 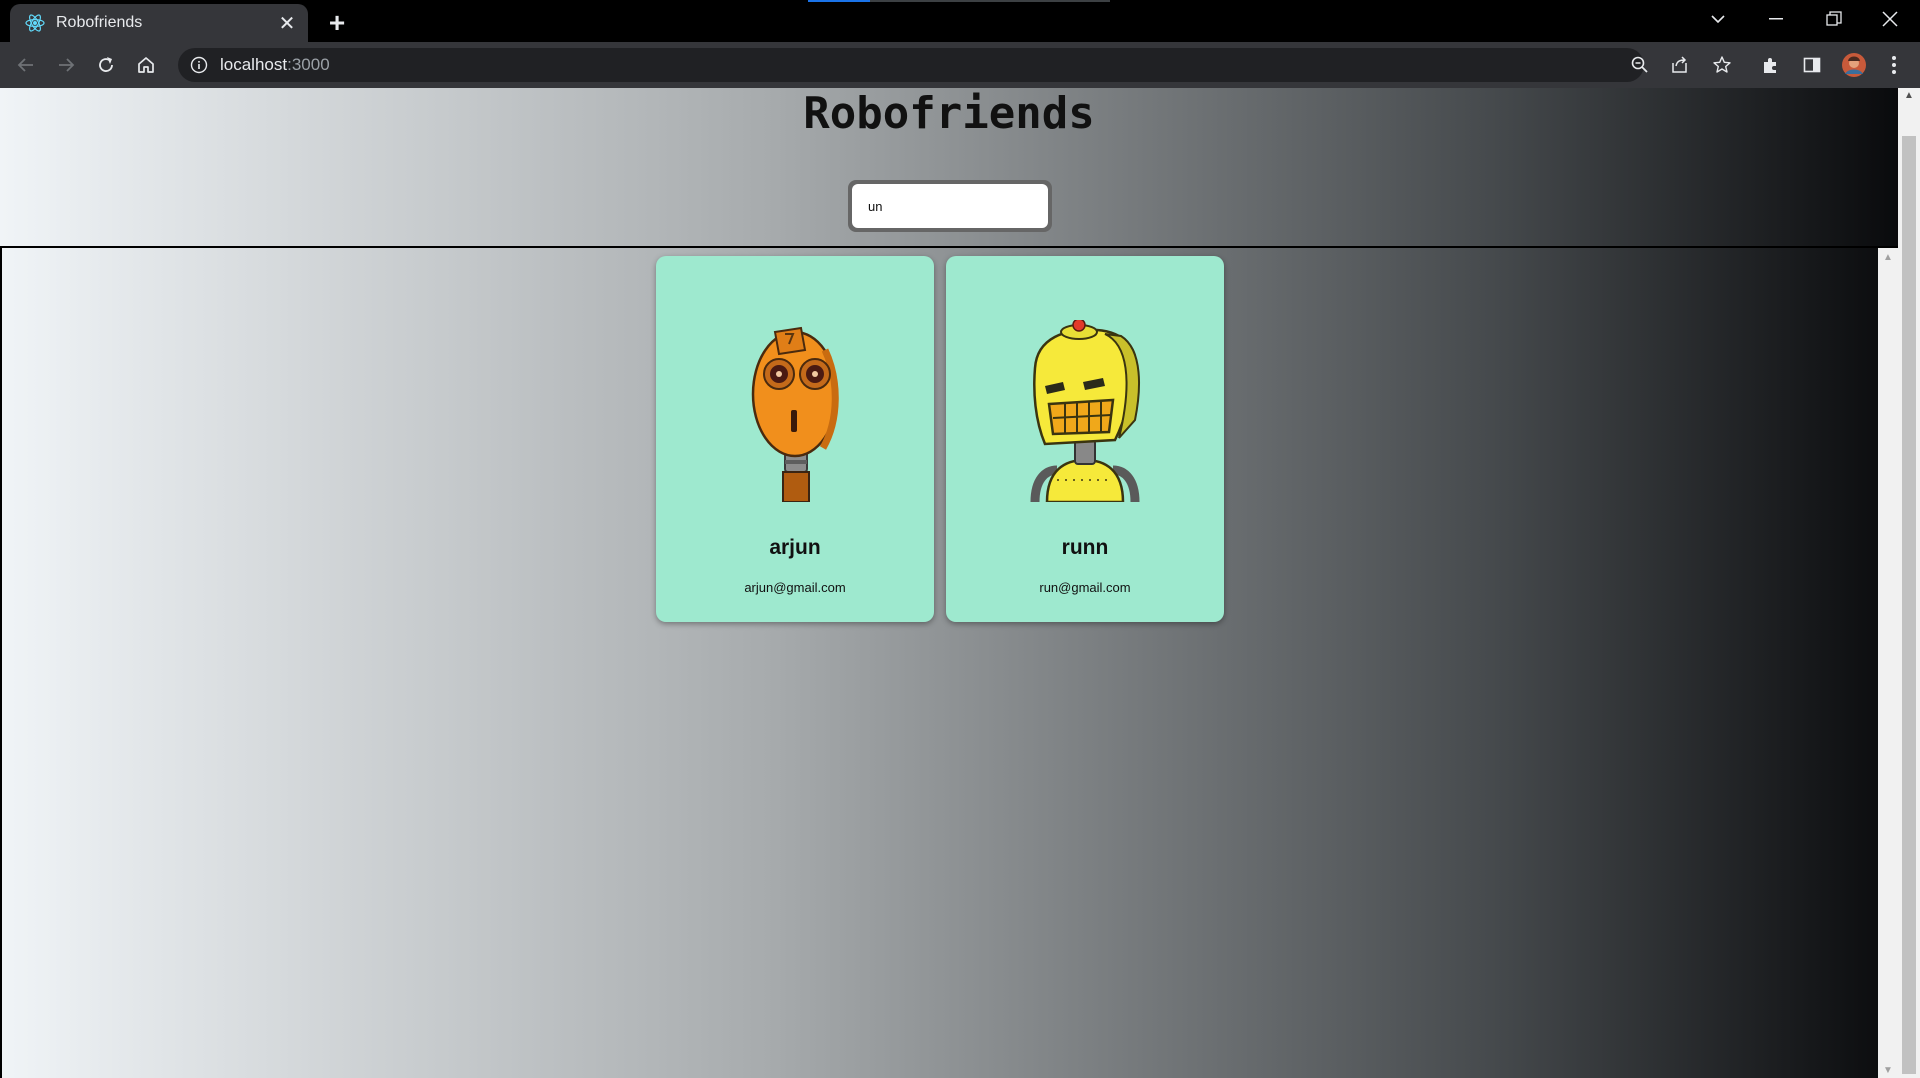 What do you see at coordinates (337, 22) in the screenshot?
I see `new-tab-button: +` at bounding box center [337, 22].